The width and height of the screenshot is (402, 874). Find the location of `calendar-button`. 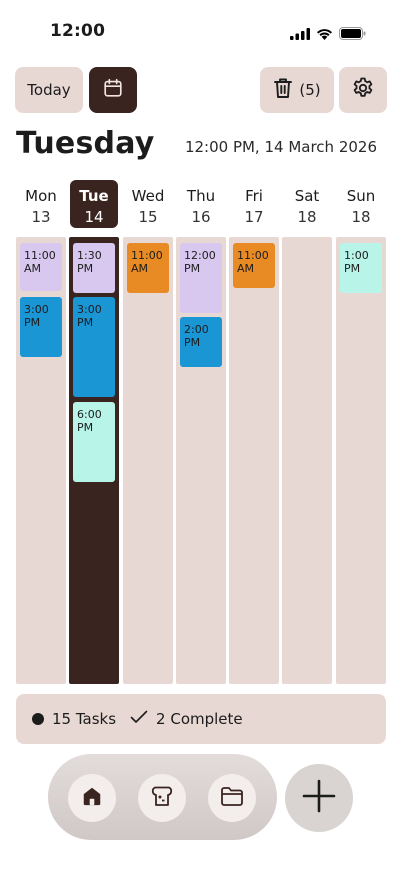

calendar-button is located at coordinates (113, 90).